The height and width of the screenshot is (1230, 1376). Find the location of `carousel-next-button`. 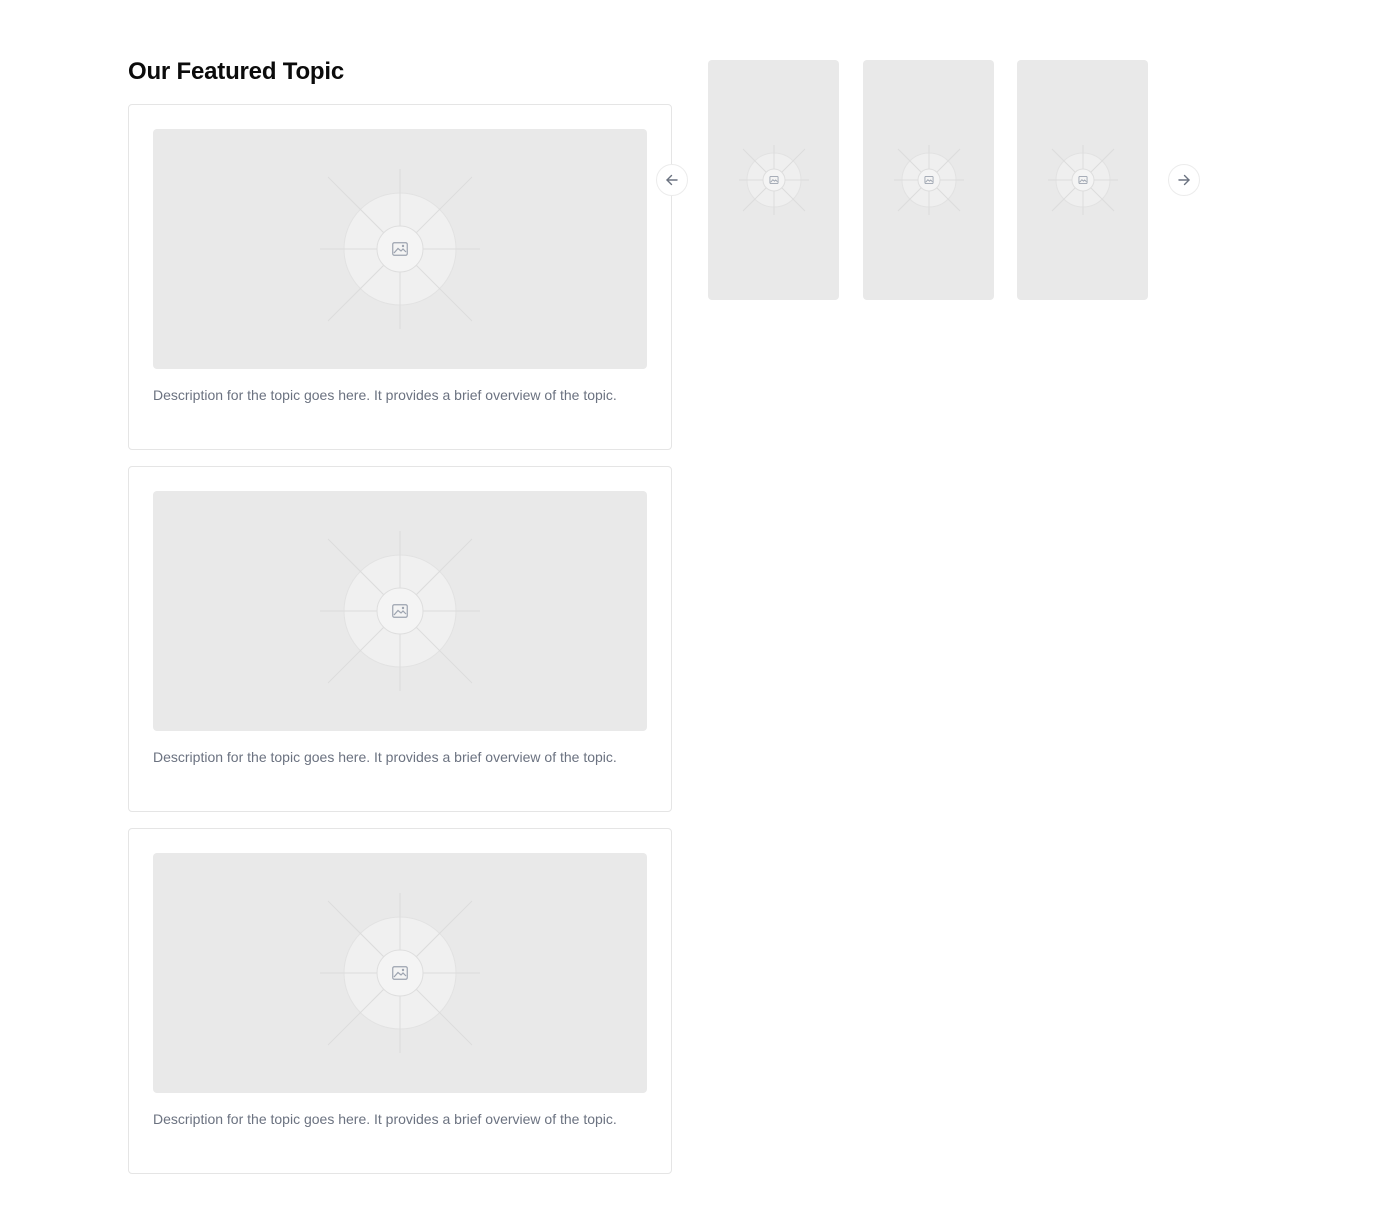

carousel-next-button is located at coordinates (1184, 180).